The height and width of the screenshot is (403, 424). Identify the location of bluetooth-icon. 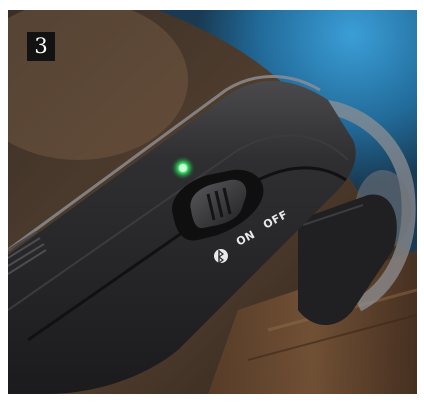
(221, 257).